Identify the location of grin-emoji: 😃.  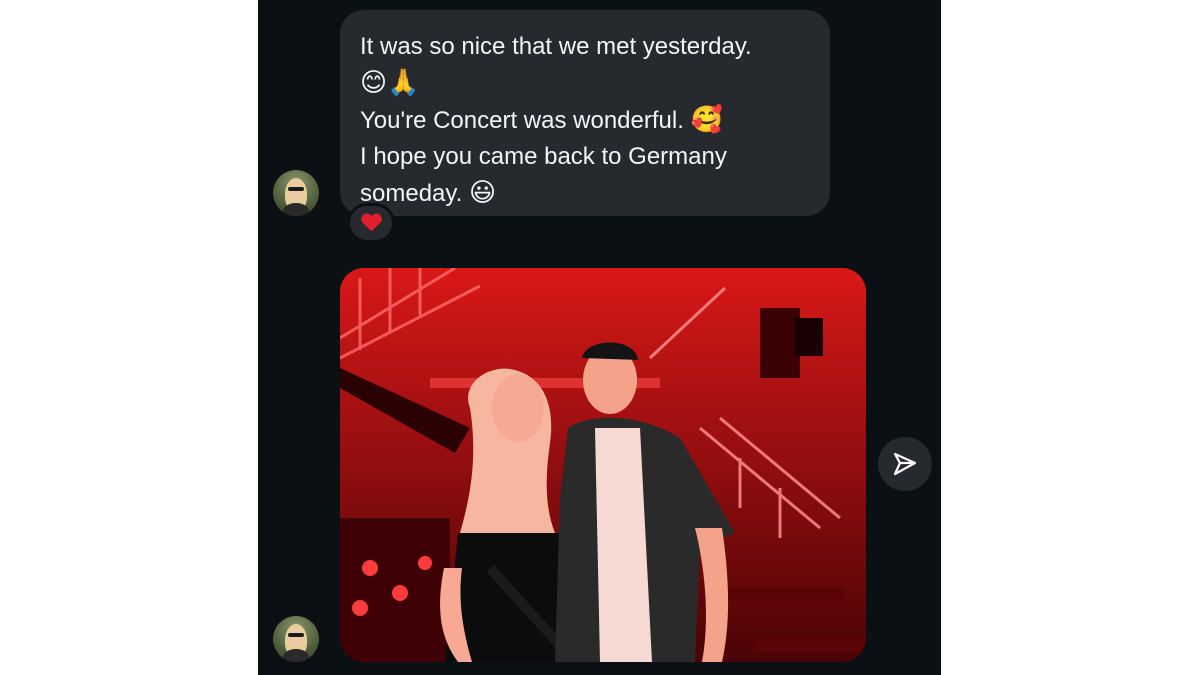
(482, 193).